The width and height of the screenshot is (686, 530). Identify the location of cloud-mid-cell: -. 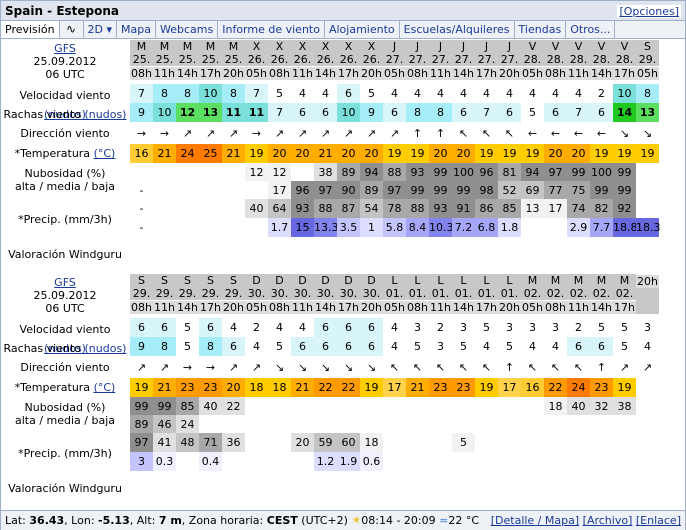
(141, 190).